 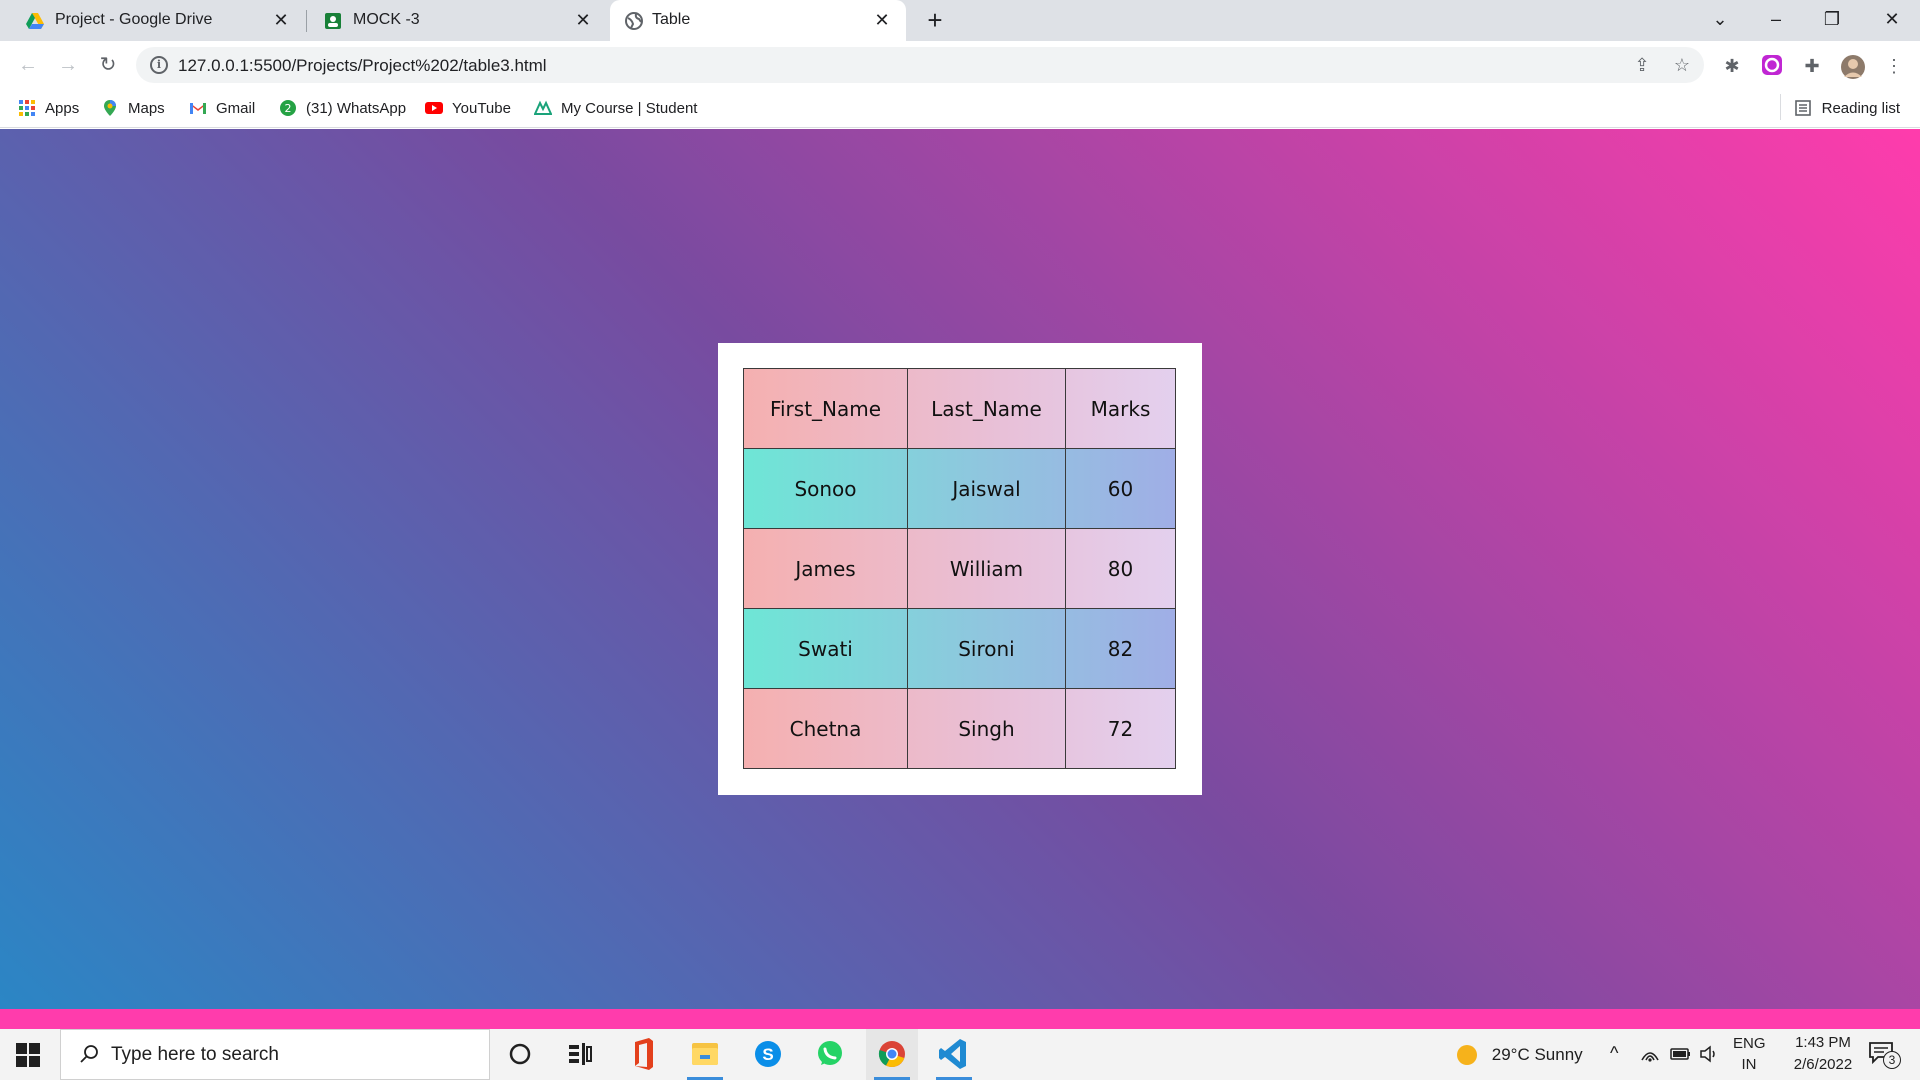 What do you see at coordinates (1892, 1060) in the screenshot?
I see `notification-count-badge: 3` at bounding box center [1892, 1060].